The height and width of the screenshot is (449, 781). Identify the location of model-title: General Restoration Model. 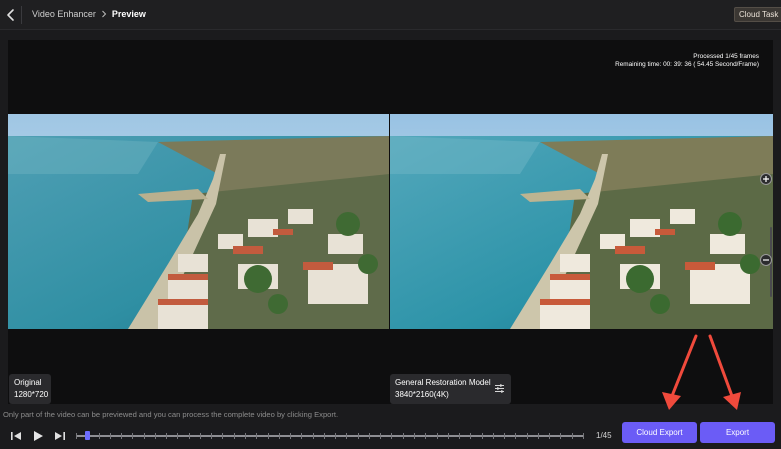
(443, 382).